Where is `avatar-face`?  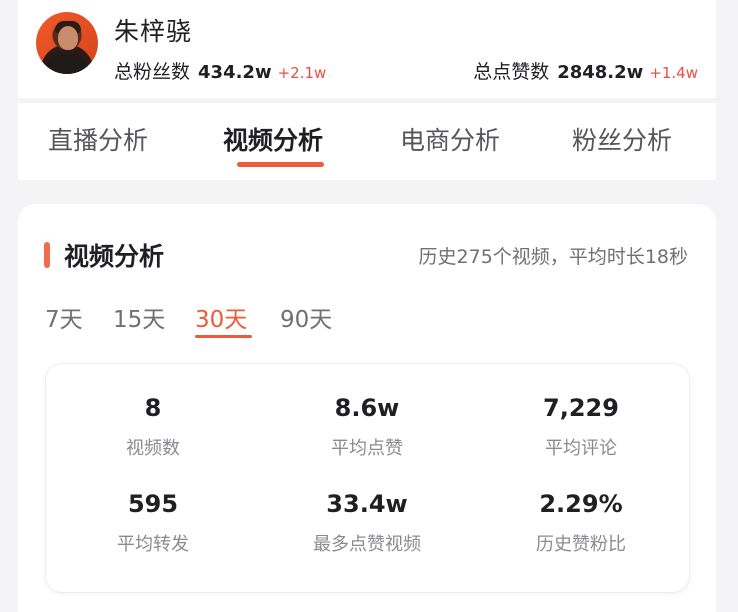
avatar-face is located at coordinates (68, 38).